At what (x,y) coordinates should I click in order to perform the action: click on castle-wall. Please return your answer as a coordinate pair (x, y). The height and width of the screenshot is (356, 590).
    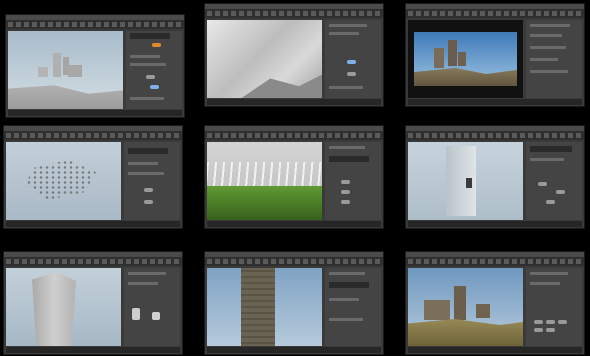
    Looking at the image, I should click on (437, 310).